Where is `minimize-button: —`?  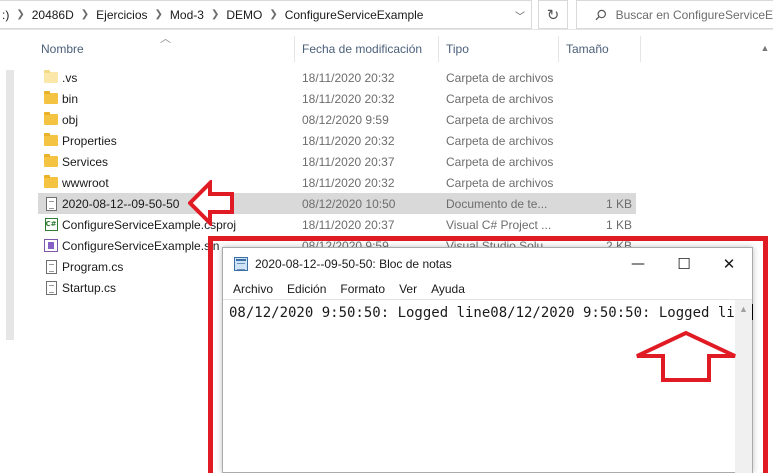 minimize-button: — is located at coordinates (638, 263).